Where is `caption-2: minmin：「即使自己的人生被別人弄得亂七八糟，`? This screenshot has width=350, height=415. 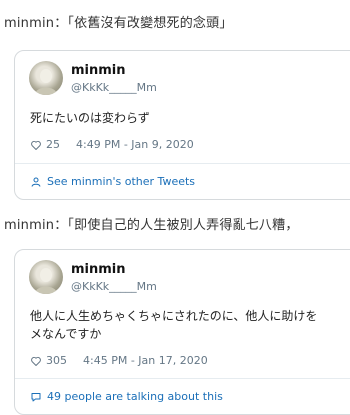
caption-2: minmin：「即使自己的人生被別人弄得亂七八糟， is located at coordinates (151, 225).